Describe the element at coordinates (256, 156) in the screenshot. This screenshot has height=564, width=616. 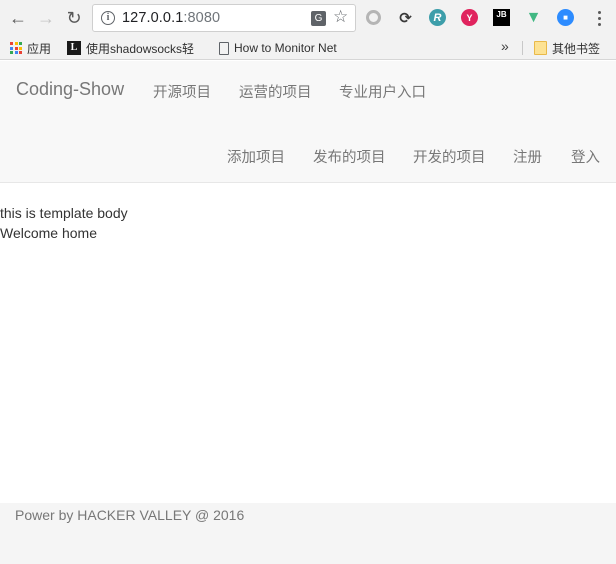
I see `nav-link-add-project: 添加项目` at that location.